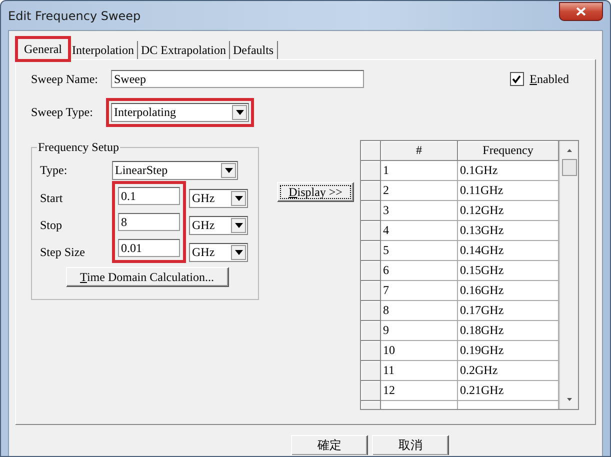  I want to click on close-button, so click(581, 11).